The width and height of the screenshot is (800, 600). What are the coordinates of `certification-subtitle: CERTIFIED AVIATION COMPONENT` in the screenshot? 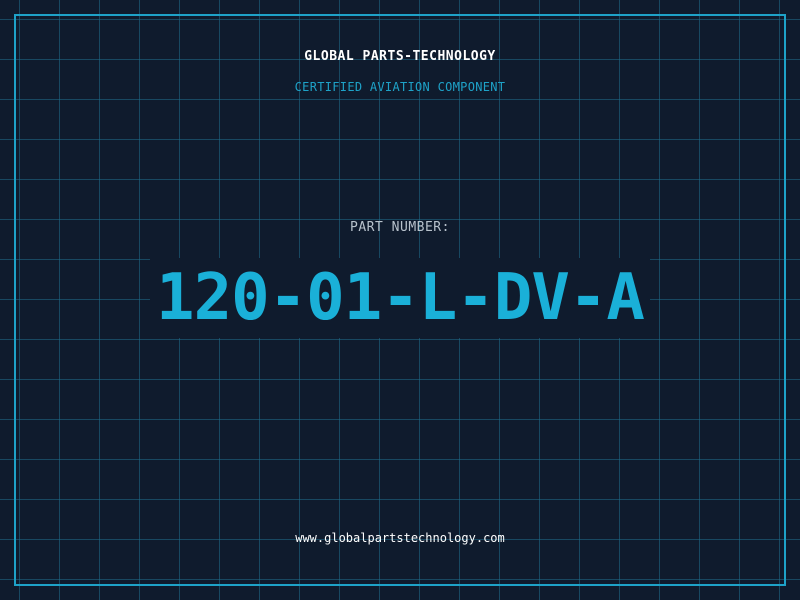 It's located at (400, 87).